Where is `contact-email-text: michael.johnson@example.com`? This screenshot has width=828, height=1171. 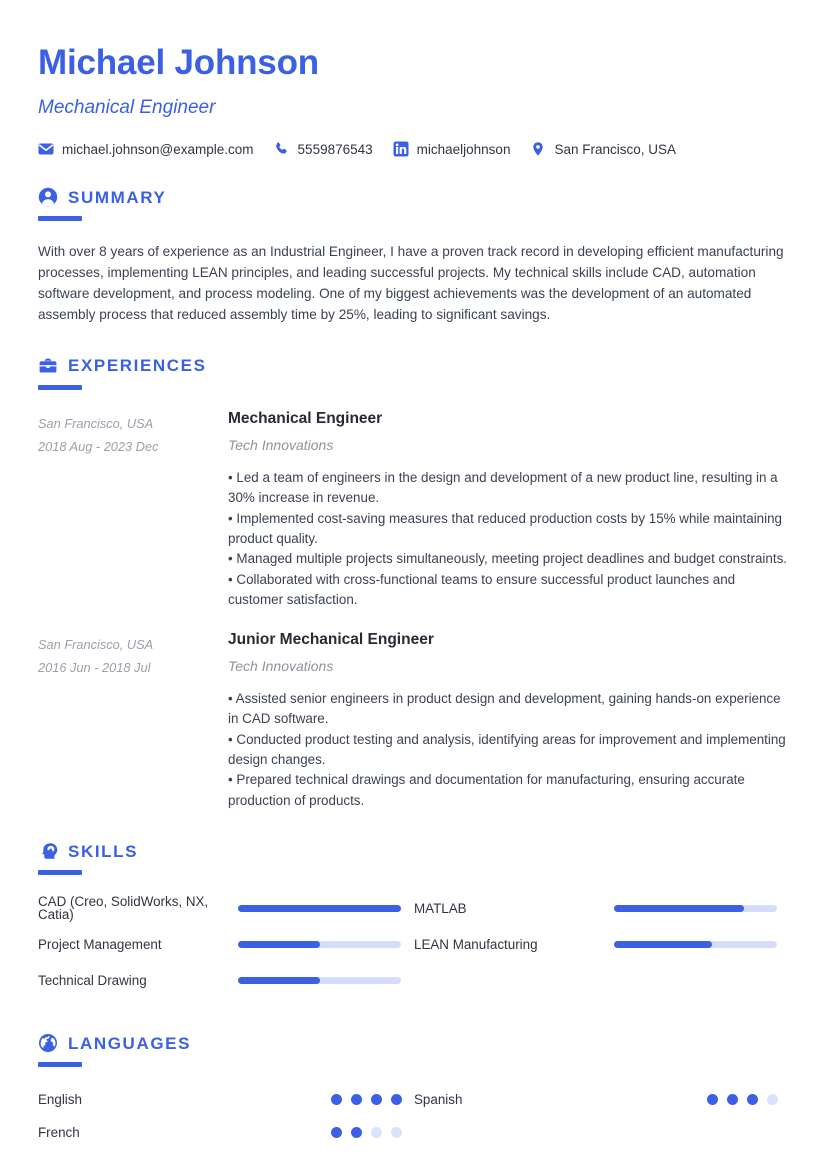
contact-email-text: michael.johnson@example.com is located at coordinates (158, 150).